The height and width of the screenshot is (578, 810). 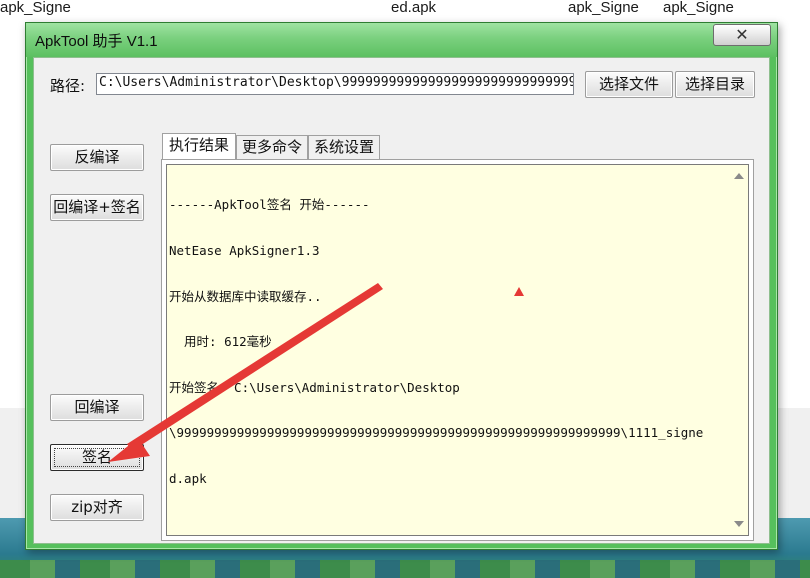 I want to click on path-label: 路径:, so click(x=68, y=86).